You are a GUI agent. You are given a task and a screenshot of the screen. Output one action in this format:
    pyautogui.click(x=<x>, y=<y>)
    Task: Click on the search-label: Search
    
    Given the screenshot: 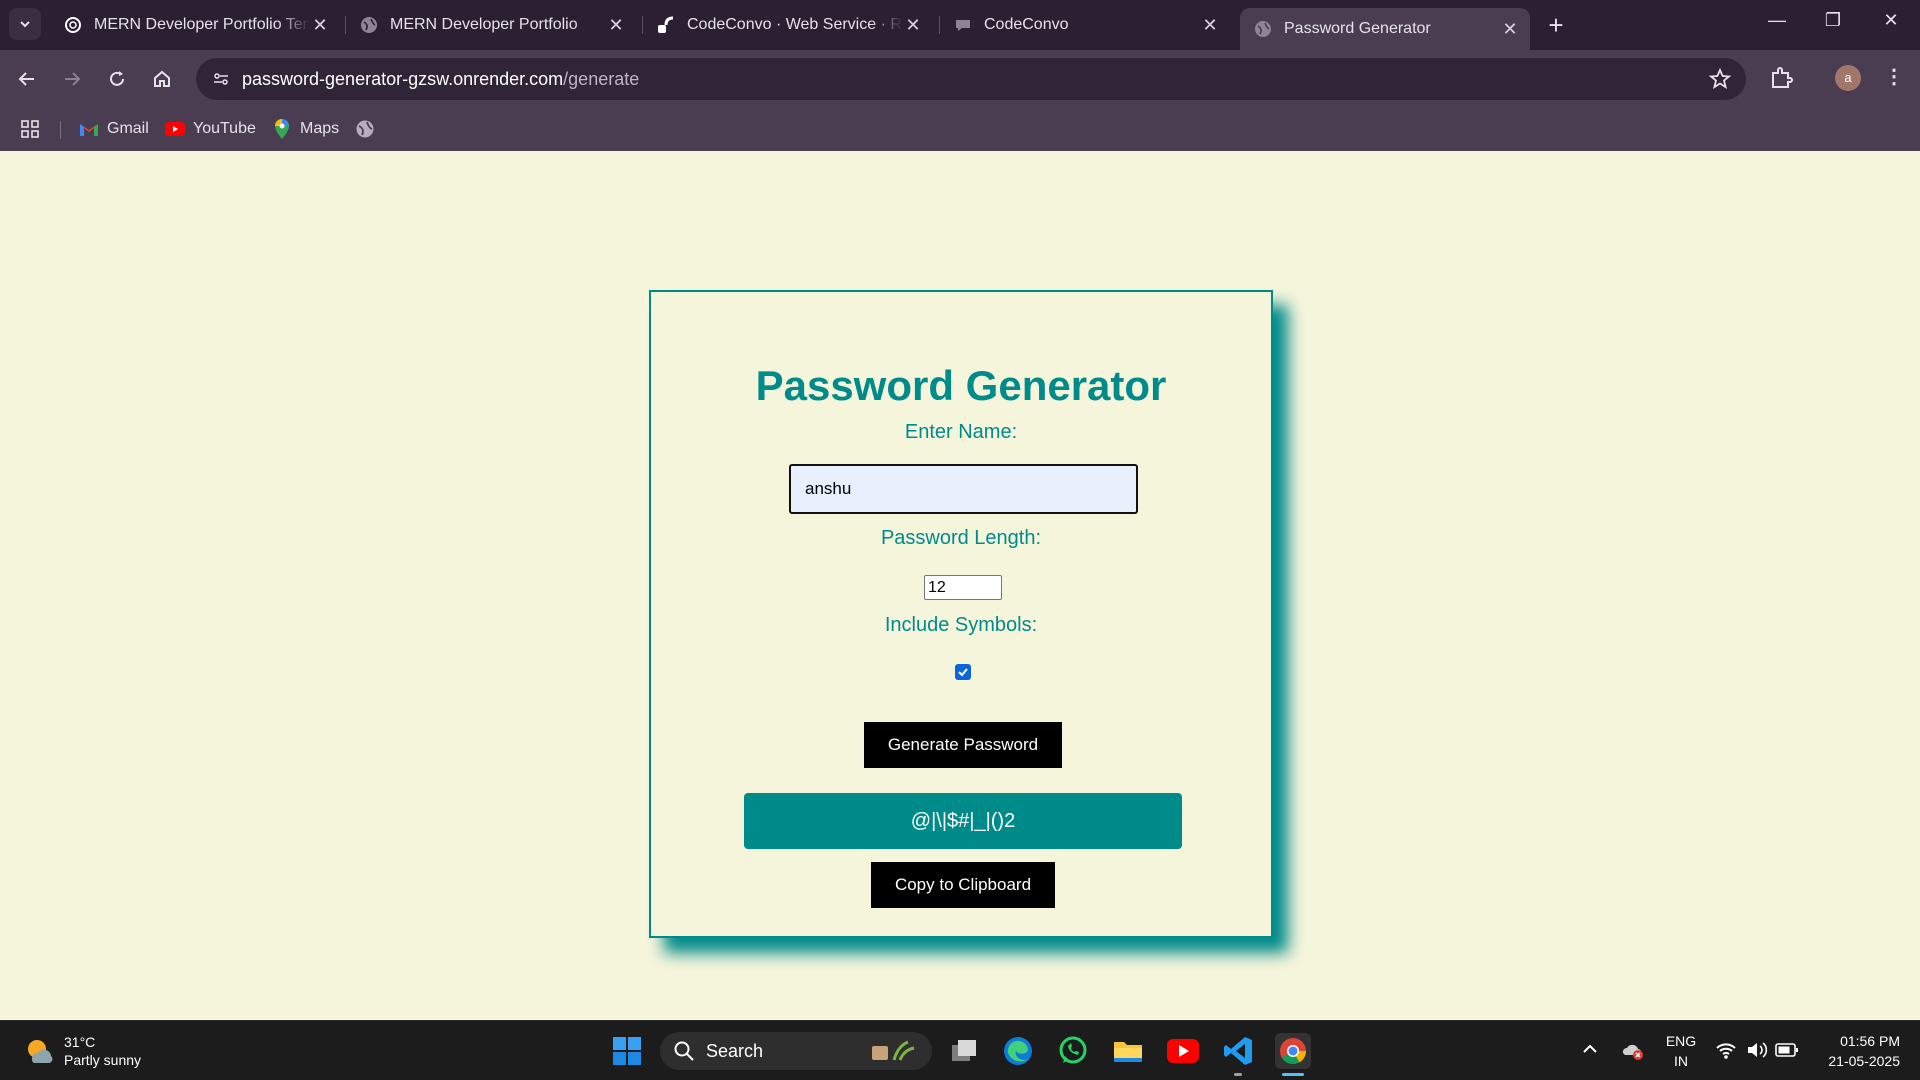 What is the action you would take?
    pyautogui.click(x=735, y=1050)
    